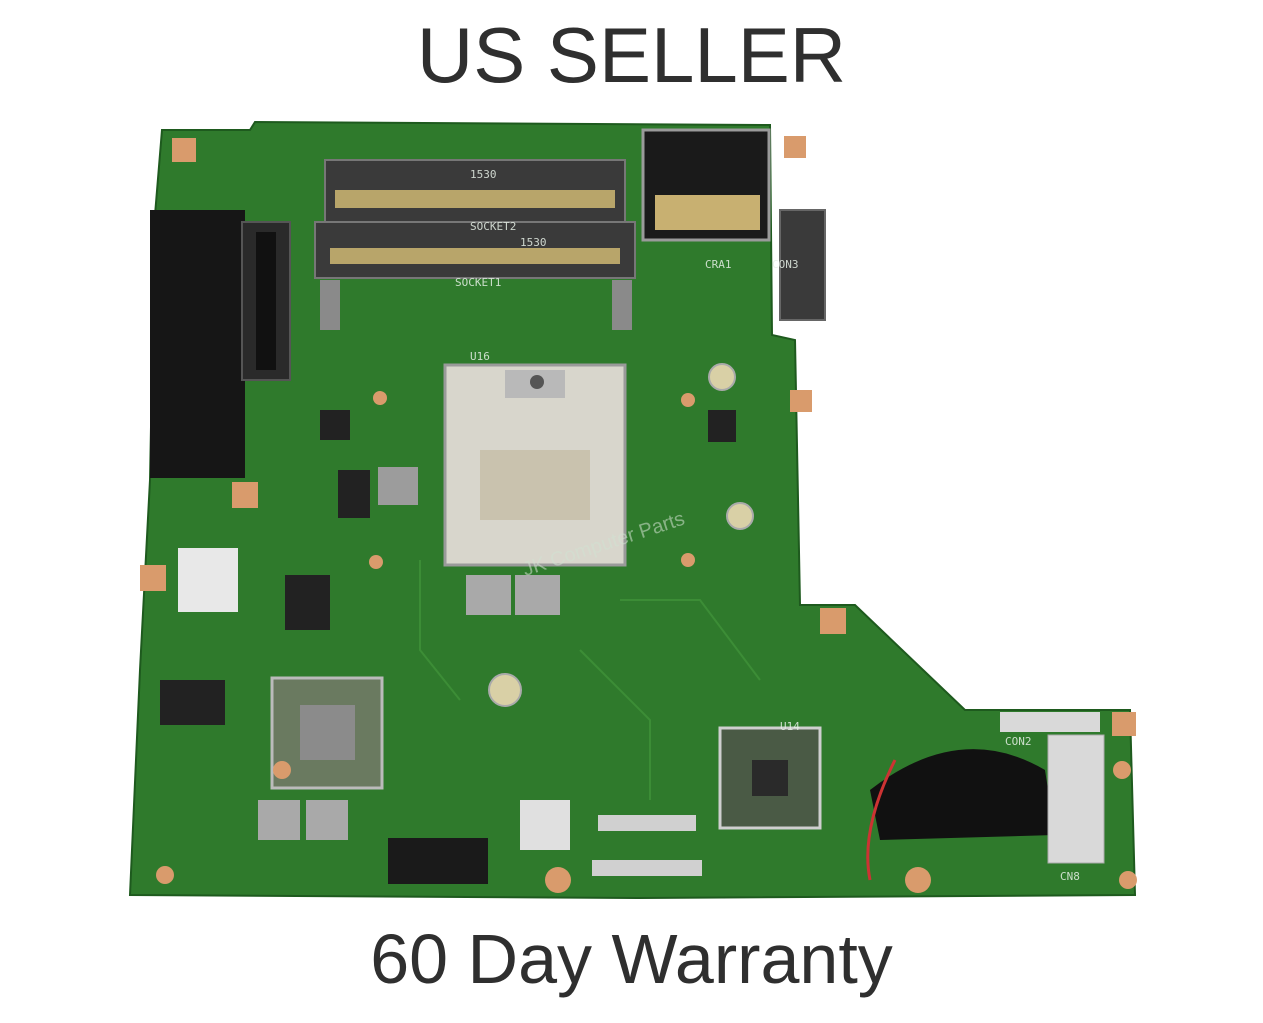 The image size is (1263, 1023). What do you see at coordinates (631, 959) in the screenshot?
I see `caption-bottom: 60 Day Warranty` at bounding box center [631, 959].